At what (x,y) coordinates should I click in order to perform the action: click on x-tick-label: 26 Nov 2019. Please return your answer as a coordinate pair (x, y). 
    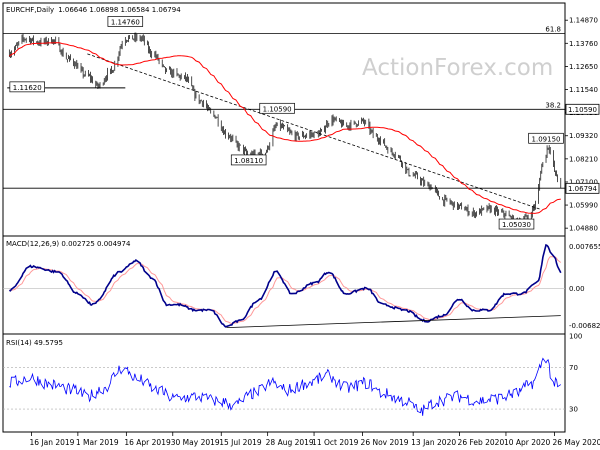
    Looking at the image, I should click on (385, 442).